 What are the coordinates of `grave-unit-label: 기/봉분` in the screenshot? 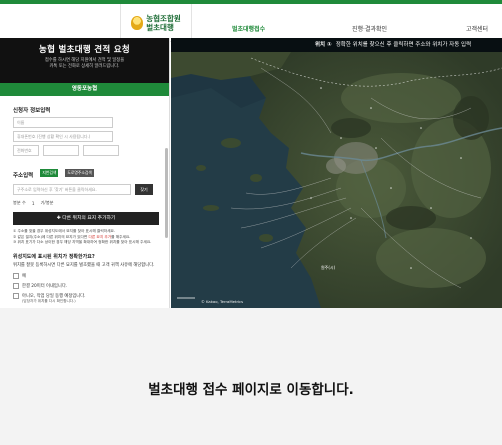 It's located at (47, 202).